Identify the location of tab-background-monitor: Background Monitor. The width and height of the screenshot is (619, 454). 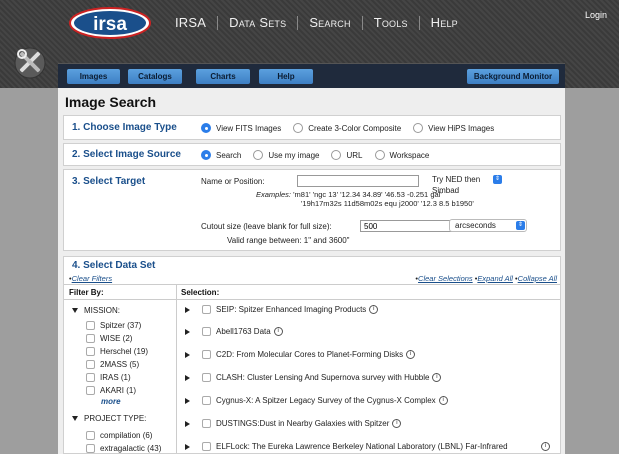
(513, 76).